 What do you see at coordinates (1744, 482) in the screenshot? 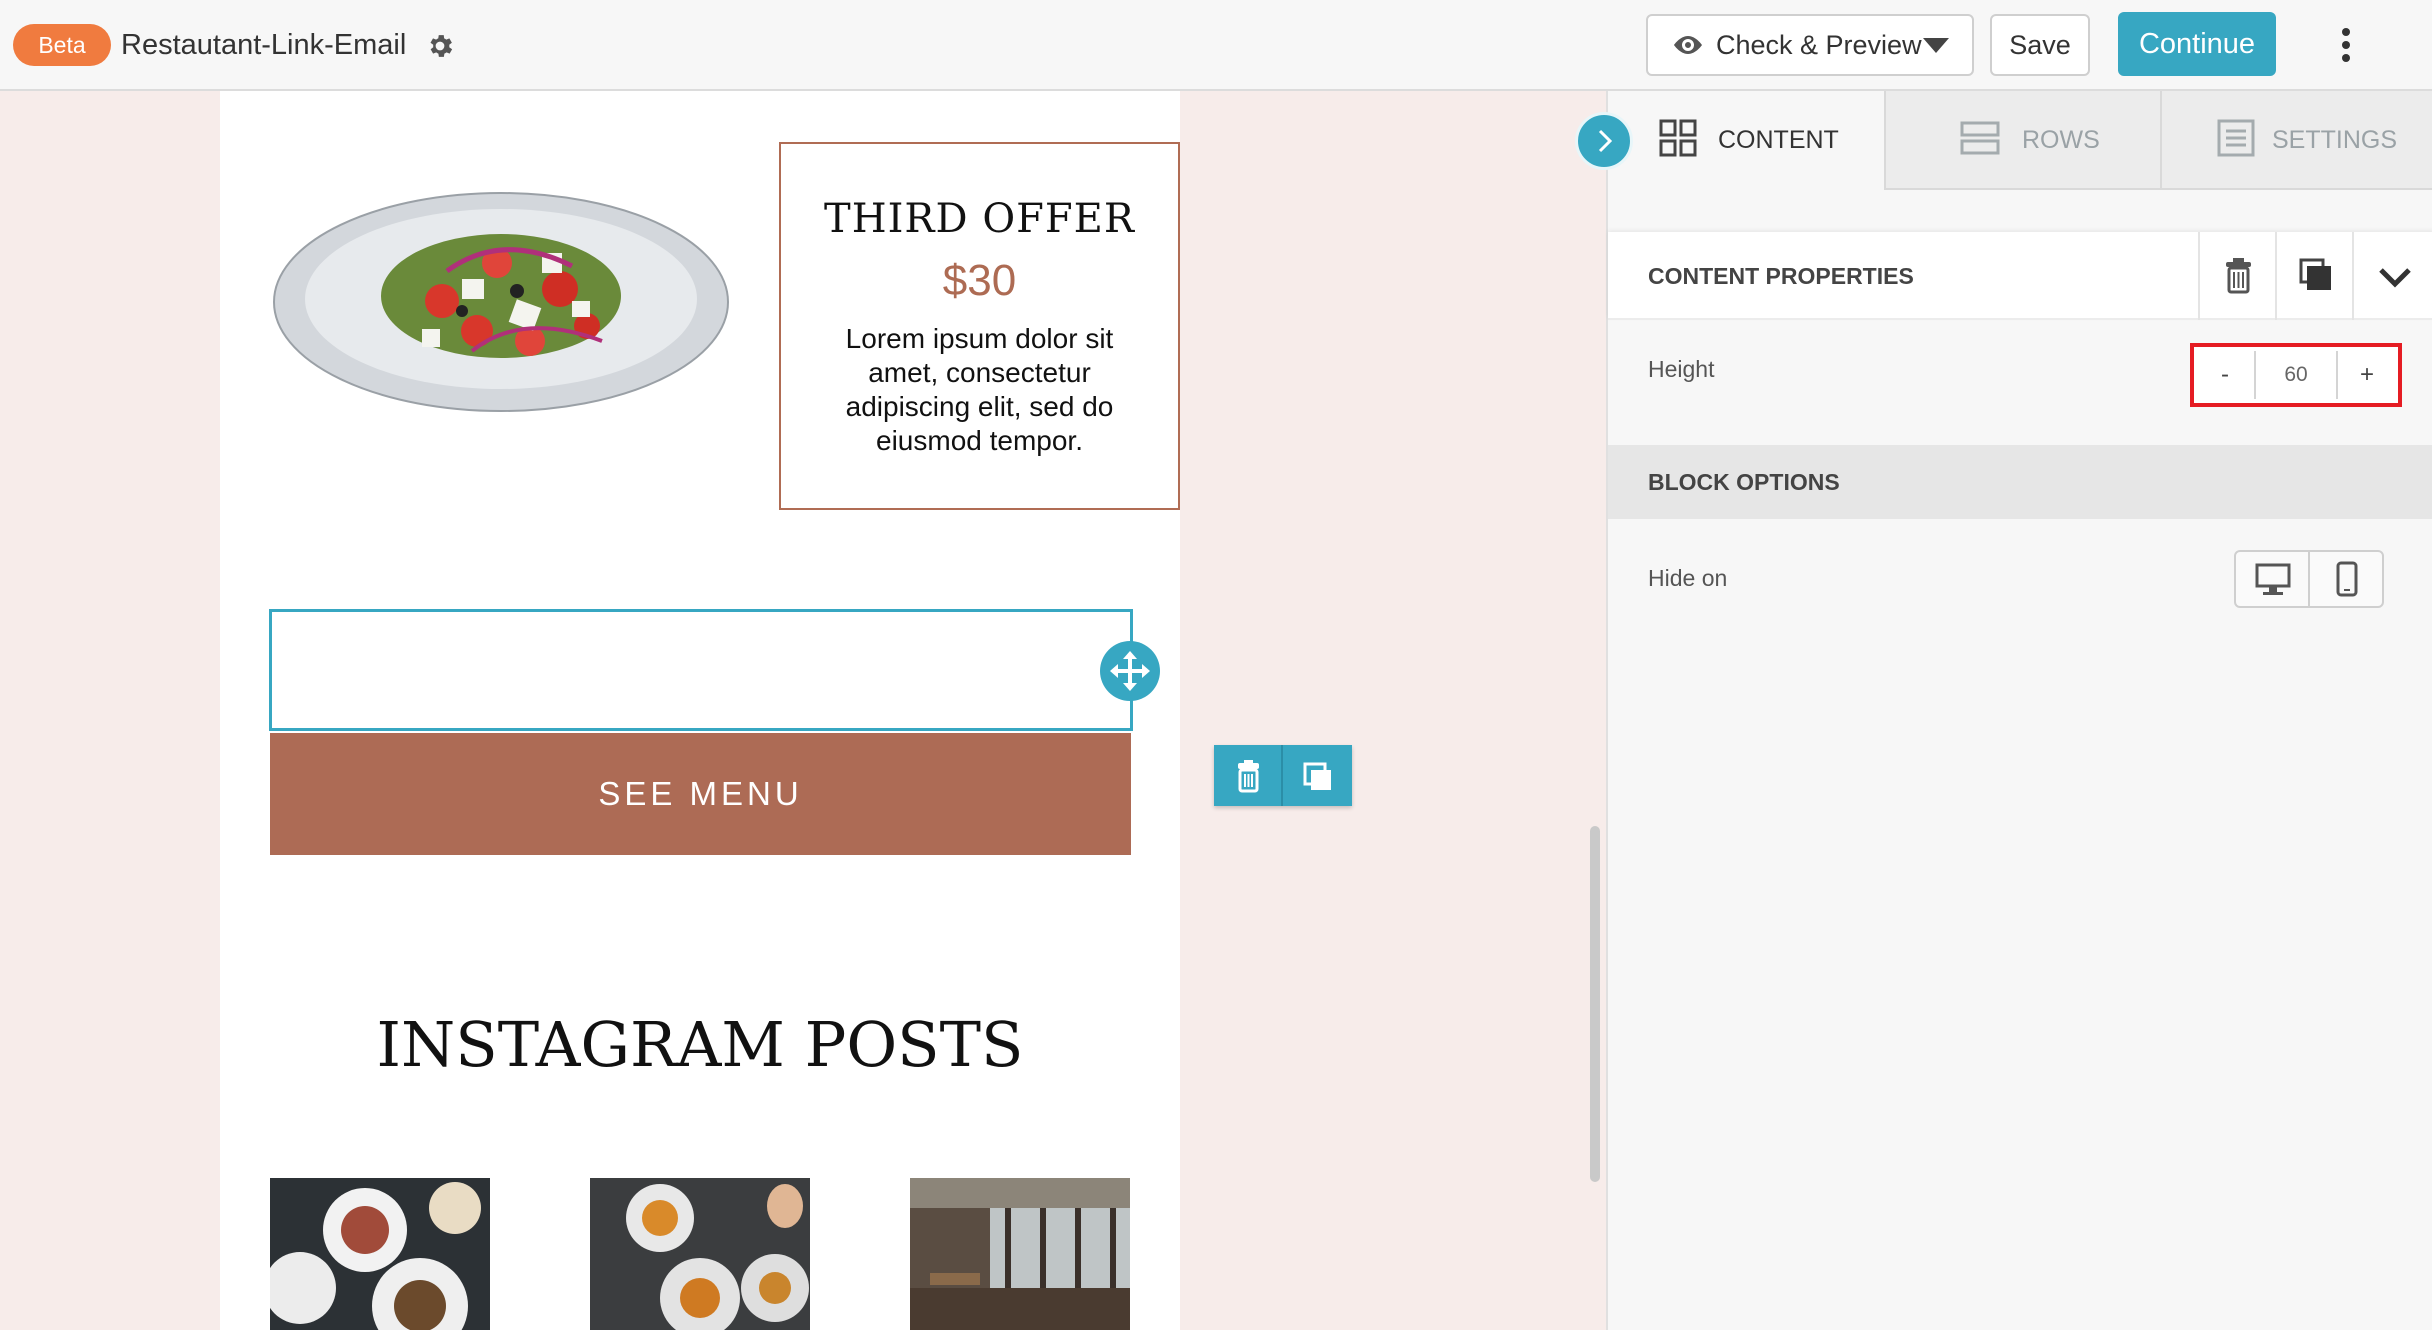
I see `block-options-title: BLOCK OPTIONS` at bounding box center [1744, 482].